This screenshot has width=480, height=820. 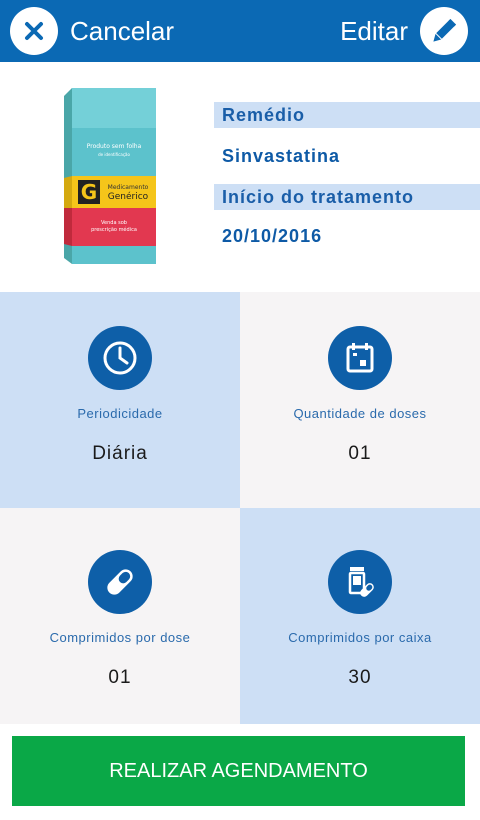 What do you see at coordinates (238, 771) in the screenshot?
I see `schedule-button: REALIZAR AGENDAMENTO` at bounding box center [238, 771].